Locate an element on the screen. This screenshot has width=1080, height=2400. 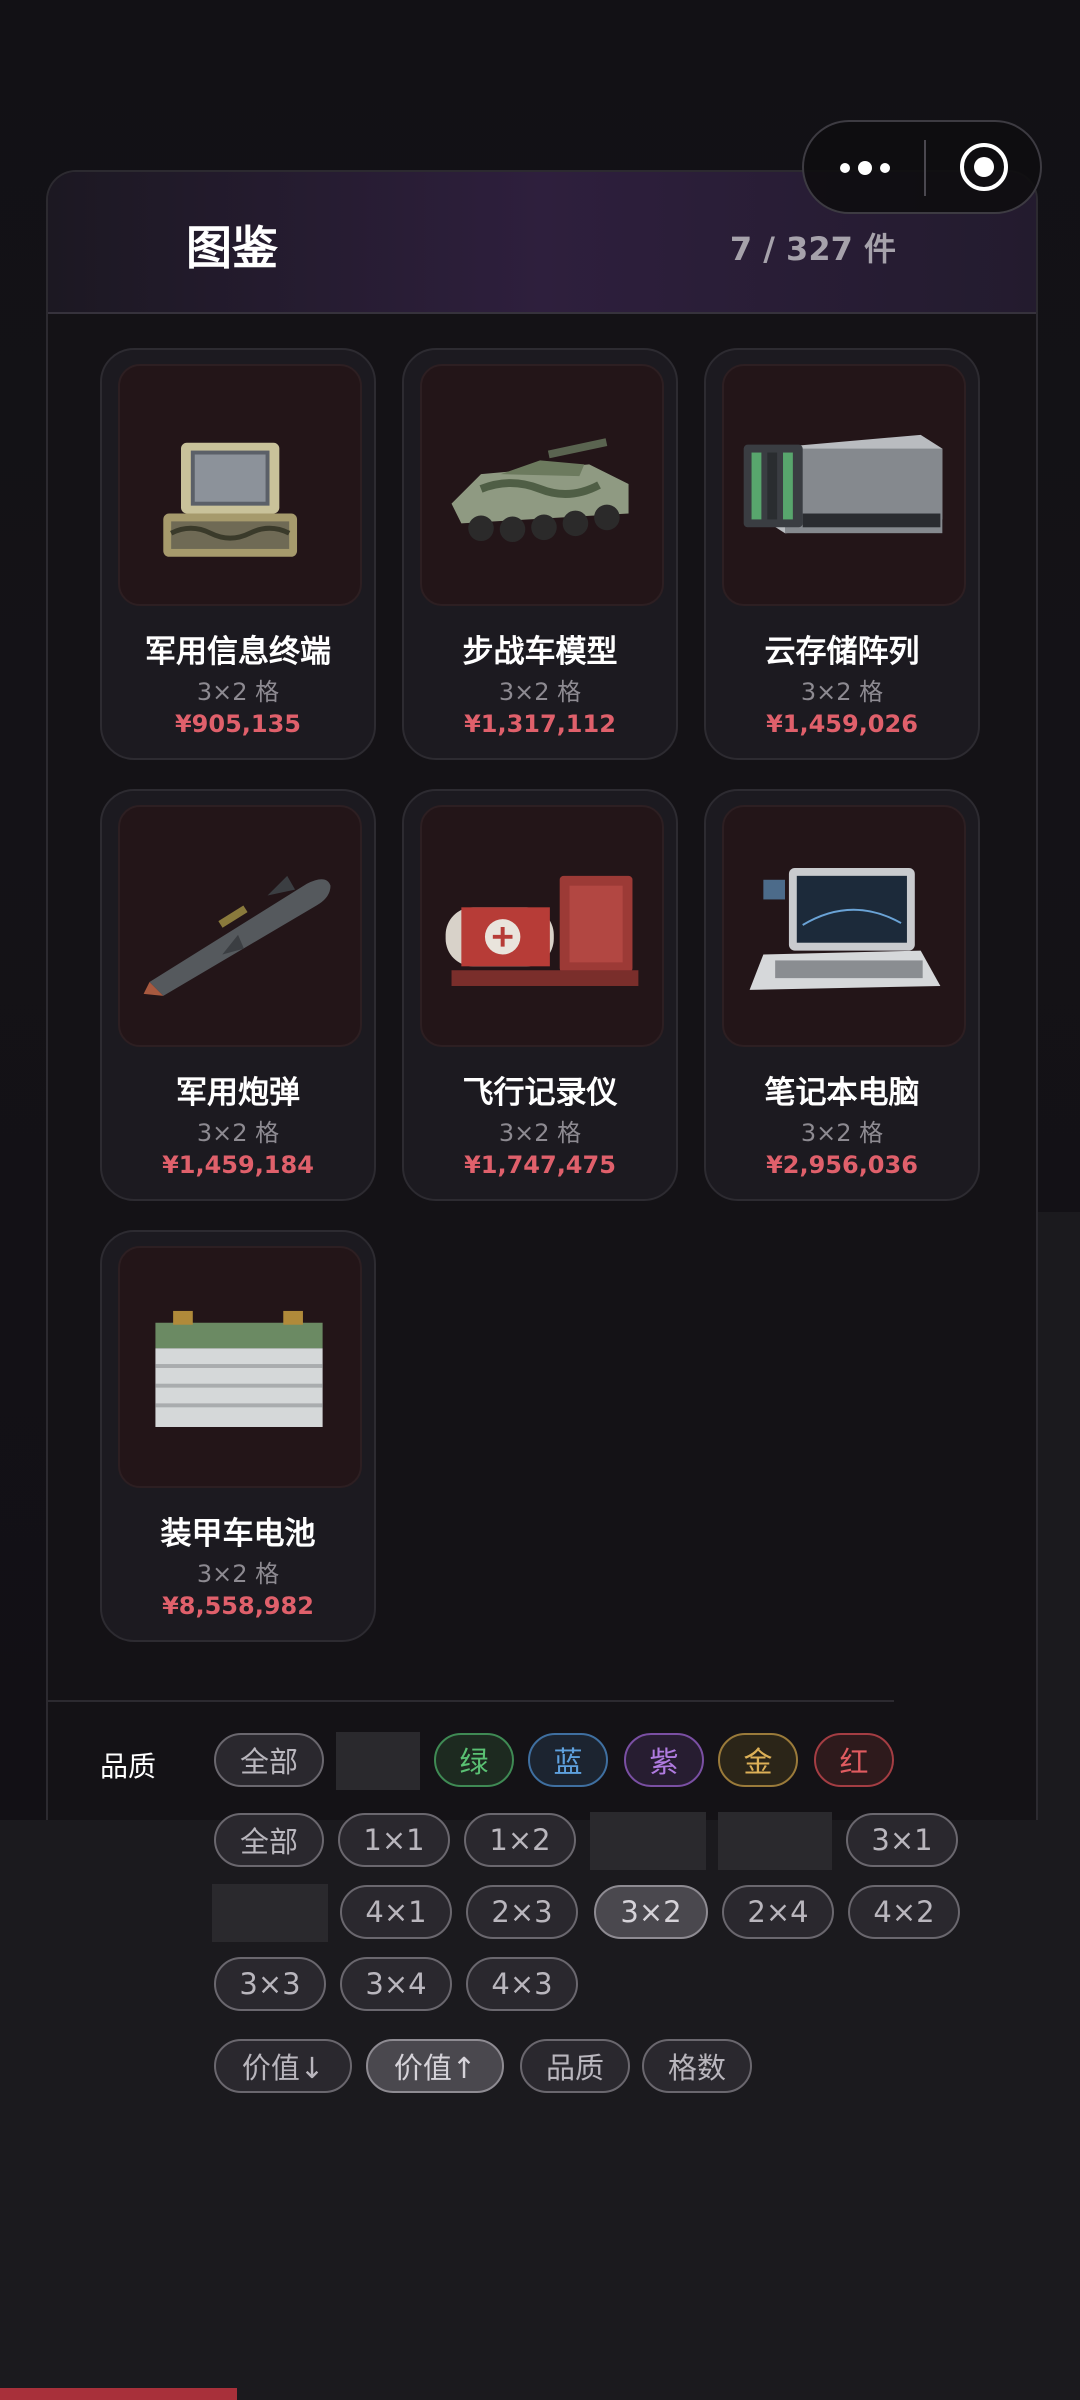
item-card: 步战车模型 3×2 格 ¥1,317,112 is located at coordinates (540, 554).